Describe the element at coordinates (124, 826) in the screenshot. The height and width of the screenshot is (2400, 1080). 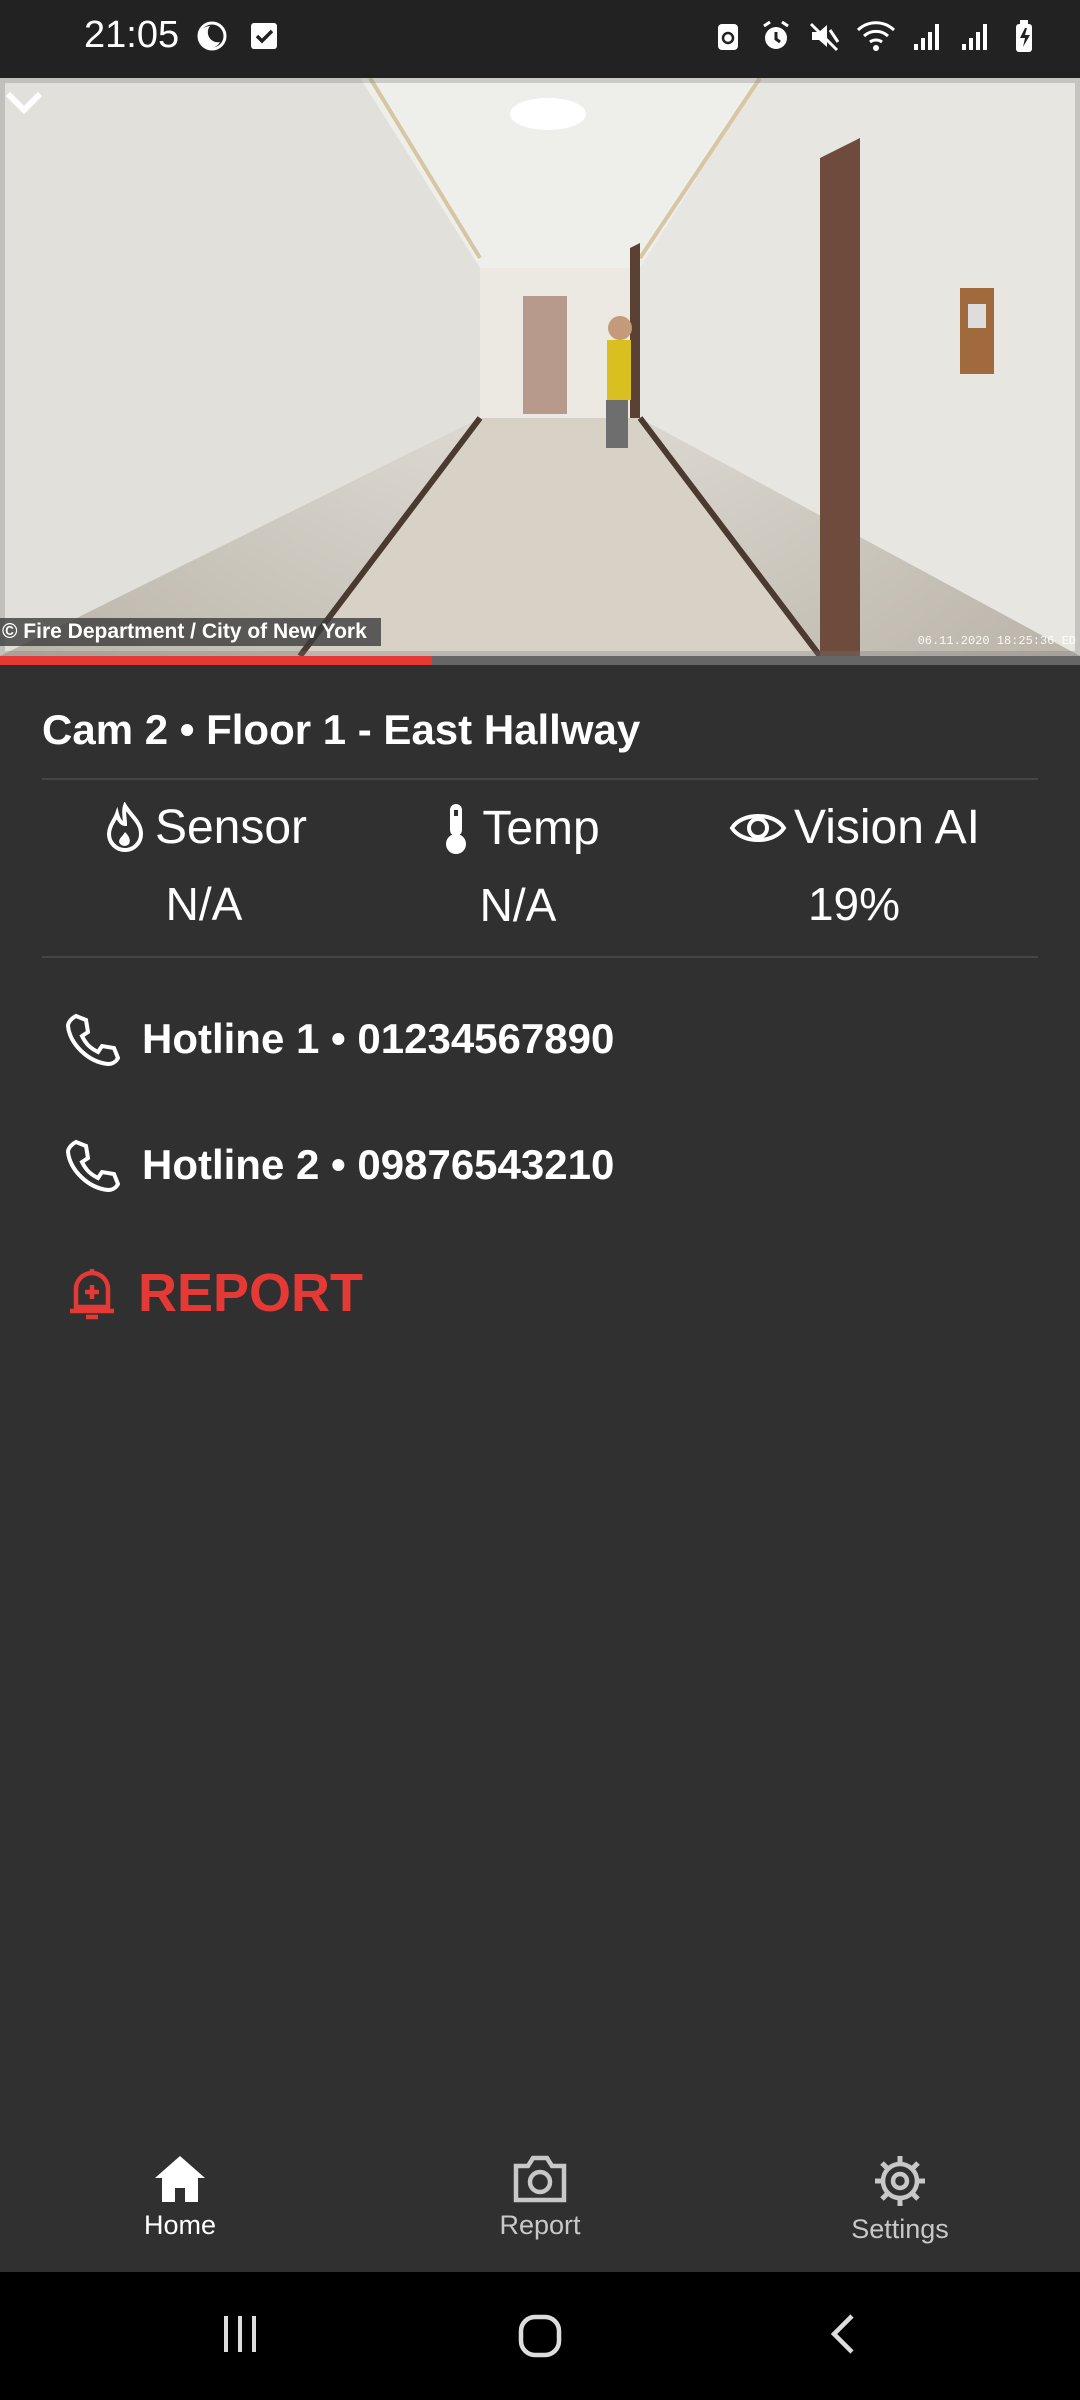
I see `flame-icon` at that location.